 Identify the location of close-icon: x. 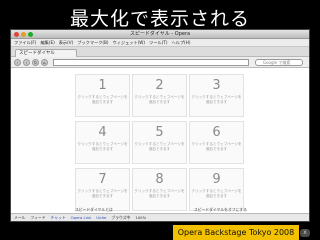
(305, 233).